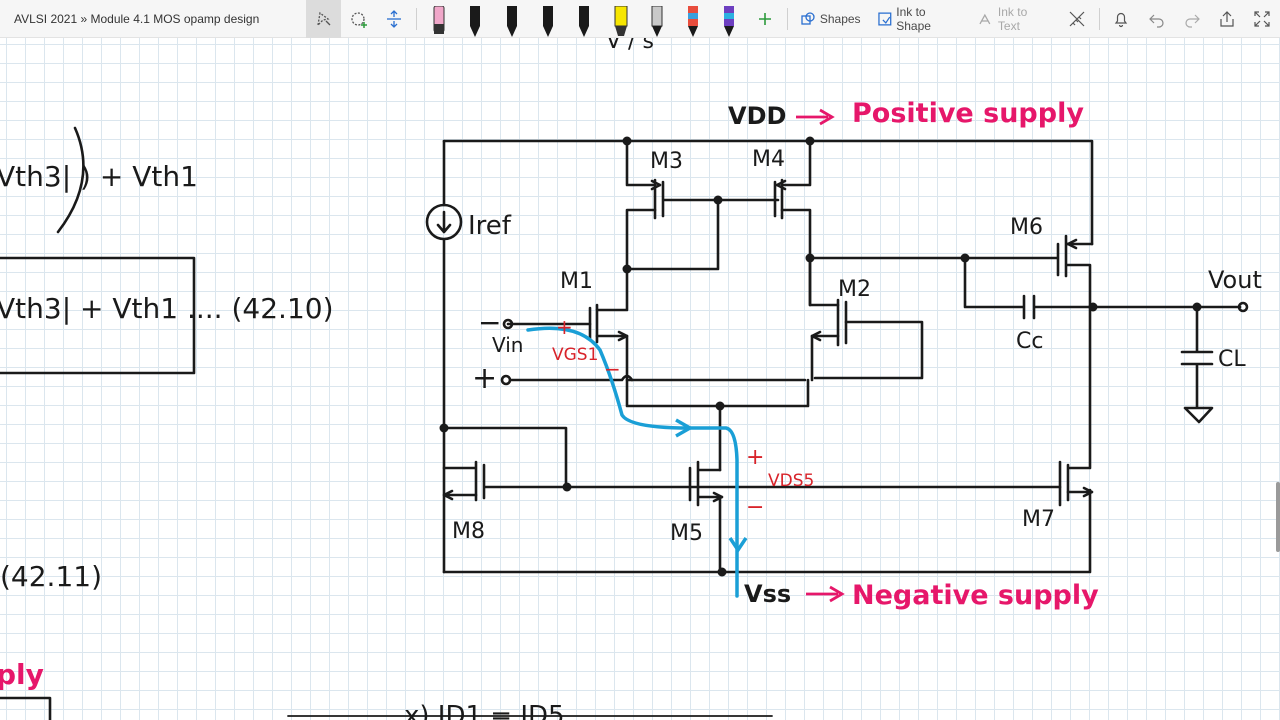 The width and height of the screenshot is (1280, 720). Describe the element at coordinates (824, 281) in the screenshot. I see `m2-drain-wire` at that location.